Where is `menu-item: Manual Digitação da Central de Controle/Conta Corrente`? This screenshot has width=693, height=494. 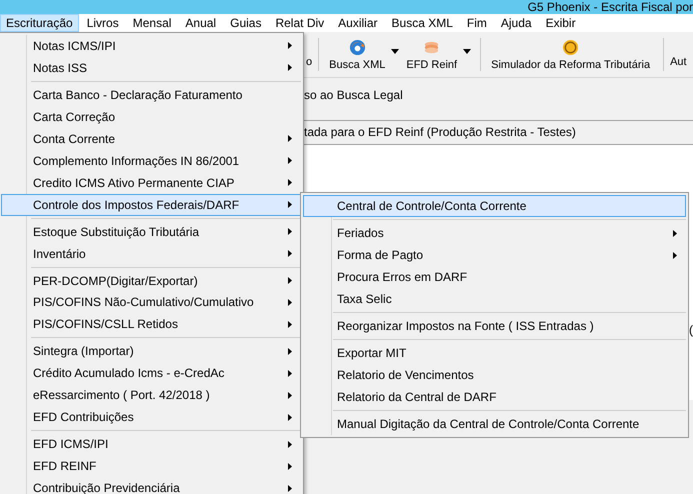 menu-item: Manual Digitação da Central de Controle/Conta Corrente is located at coordinates (494, 424).